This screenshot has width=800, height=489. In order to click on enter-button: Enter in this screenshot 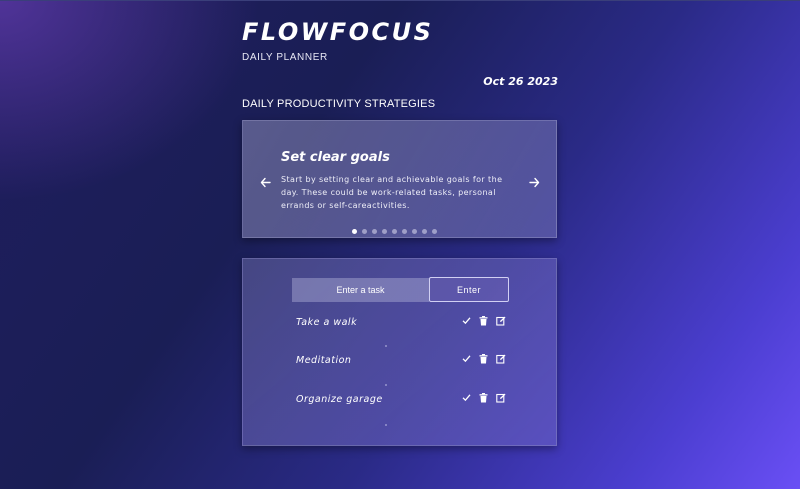, I will do `click(469, 289)`.